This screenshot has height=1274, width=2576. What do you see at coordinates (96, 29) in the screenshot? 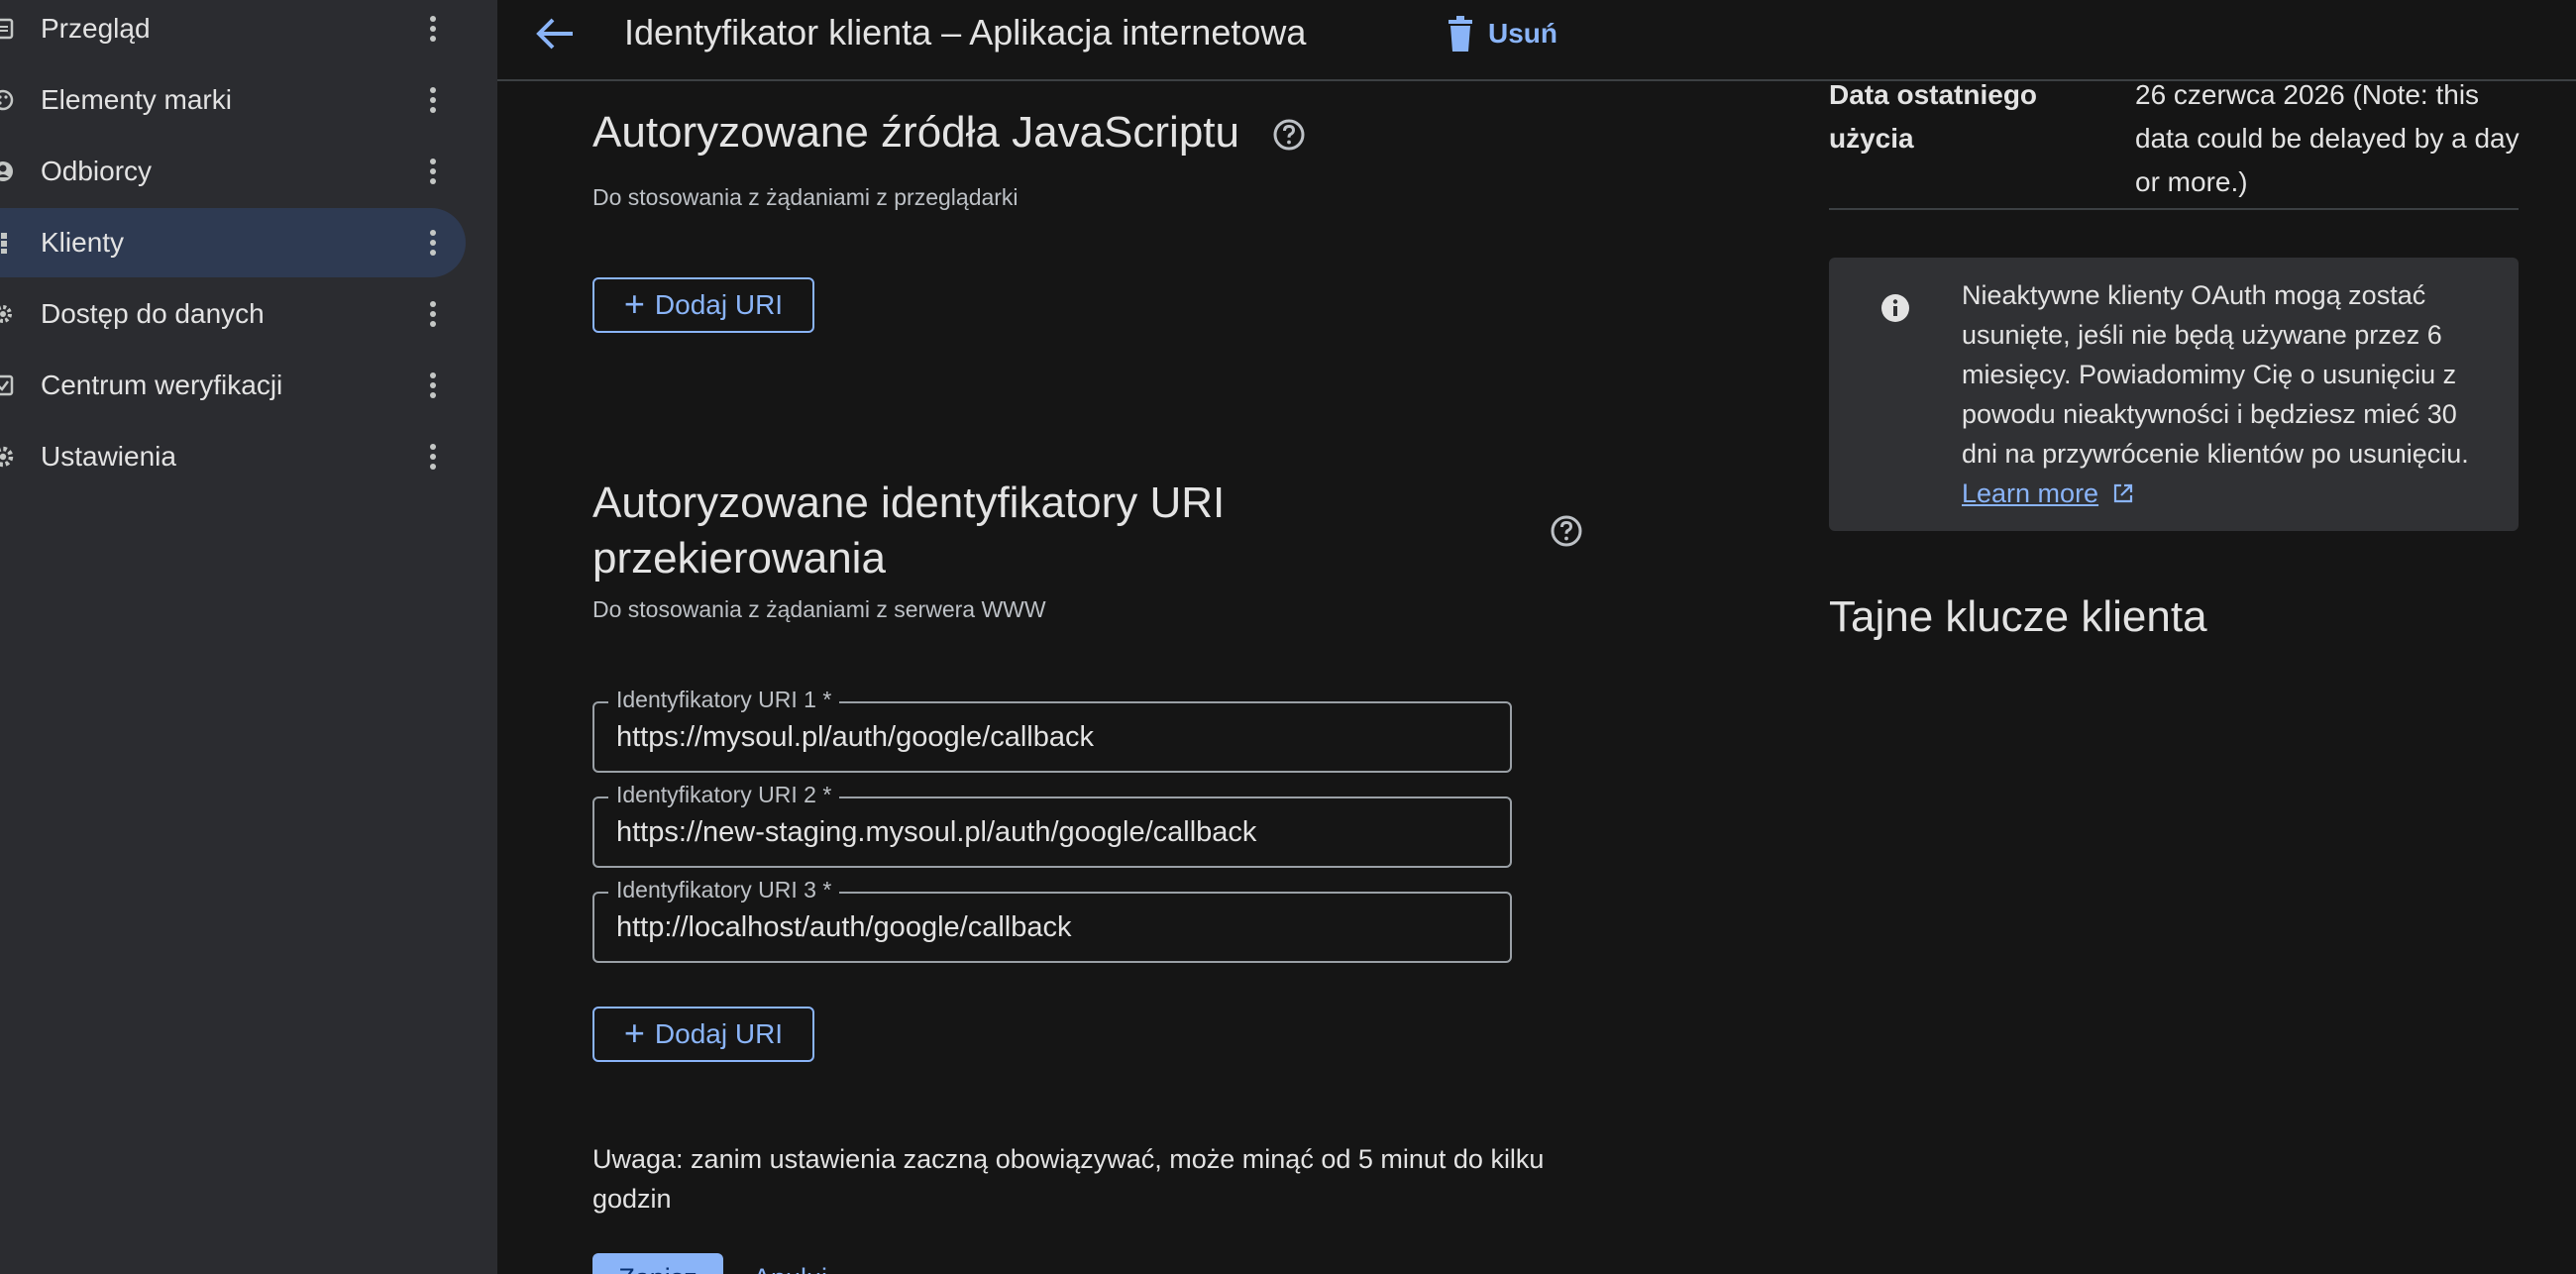
I see `sidebar-item-label: Przegląd` at bounding box center [96, 29].